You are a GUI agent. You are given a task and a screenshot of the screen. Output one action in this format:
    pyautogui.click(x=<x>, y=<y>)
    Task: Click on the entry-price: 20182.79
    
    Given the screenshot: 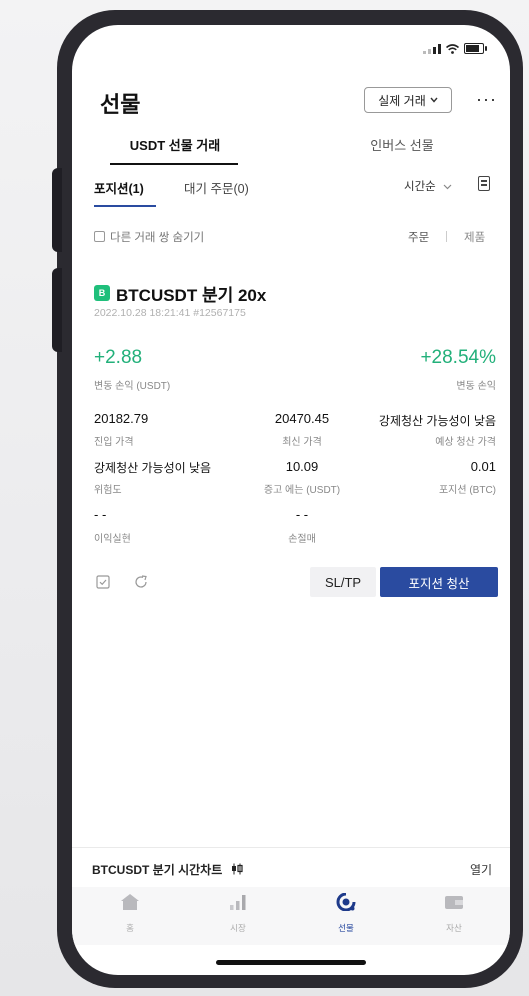 What is the action you would take?
    pyautogui.click(x=121, y=418)
    